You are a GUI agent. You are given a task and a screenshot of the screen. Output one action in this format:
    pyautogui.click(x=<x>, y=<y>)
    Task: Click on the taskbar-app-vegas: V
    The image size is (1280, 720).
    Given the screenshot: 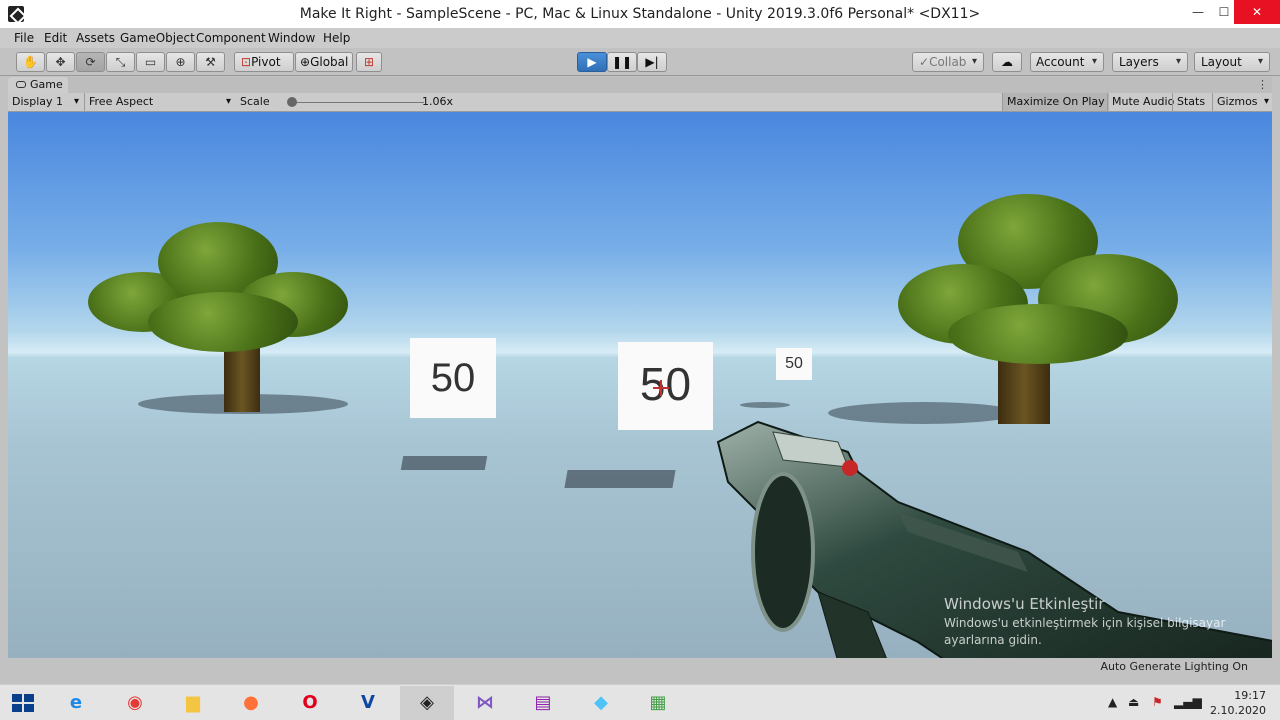 What is the action you would take?
    pyautogui.click(x=368, y=703)
    